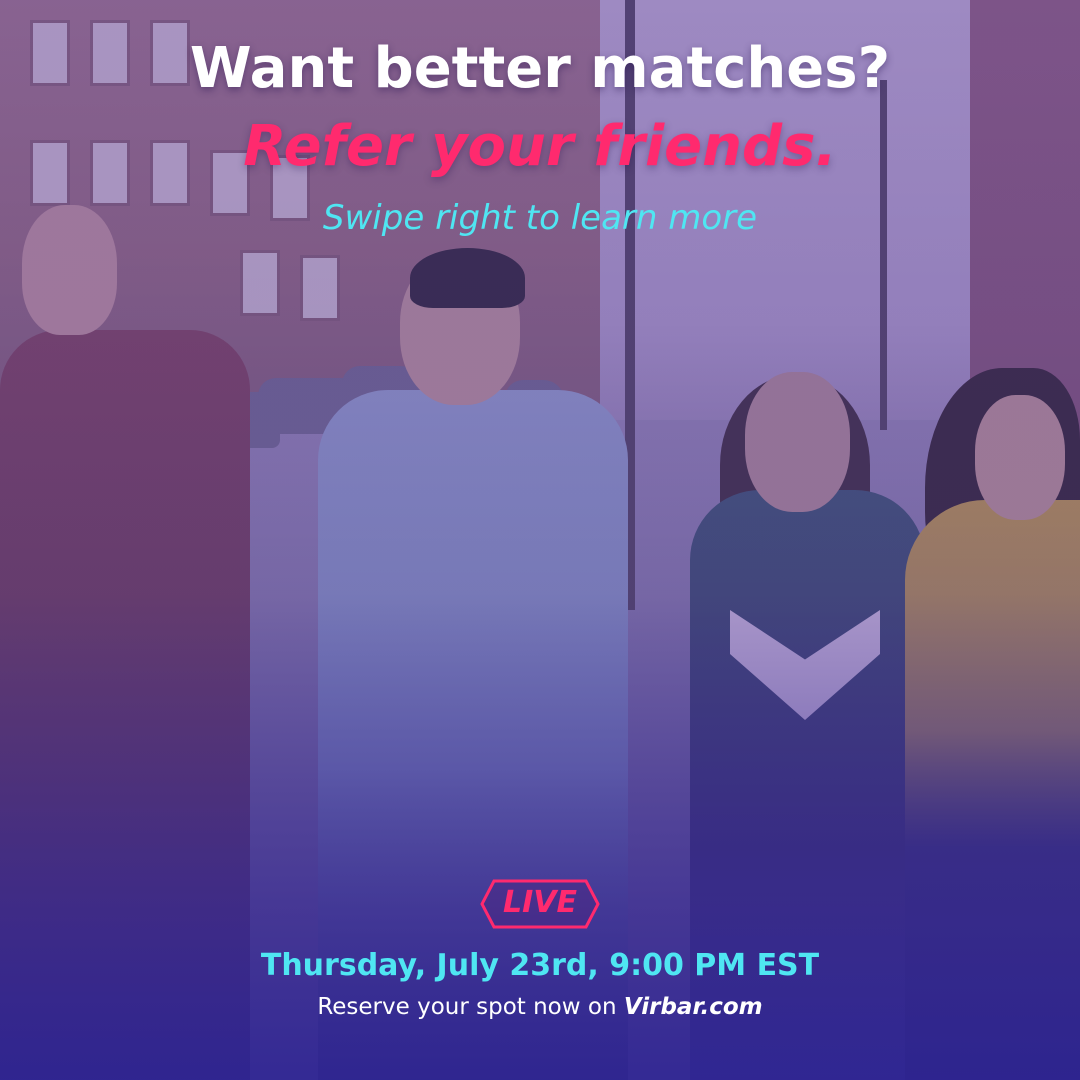 The image size is (1080, 1080). What do you see at coordinates (470, 1007) in the screenshot?
I see `reserve-prefix: Reserve your spot now on` at bounding box center [470, 1007].